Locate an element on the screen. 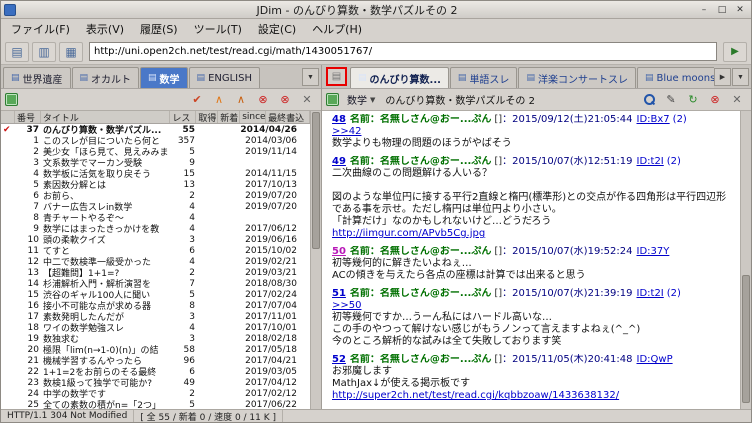 This screenshot has height=423, width=752. reload-icon: ↻ is located at coordinates (693, 100).